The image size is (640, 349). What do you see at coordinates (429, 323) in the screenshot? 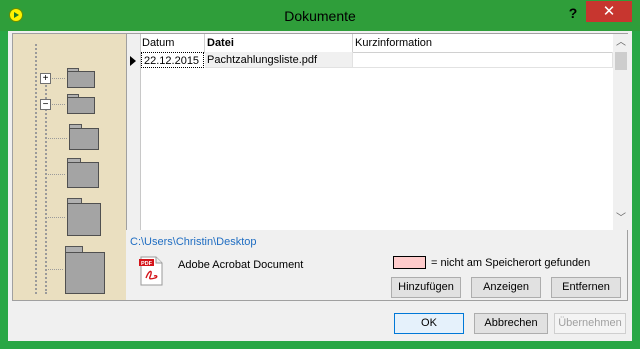
I see `ok-button: OK` at bounding box center [429, 323].